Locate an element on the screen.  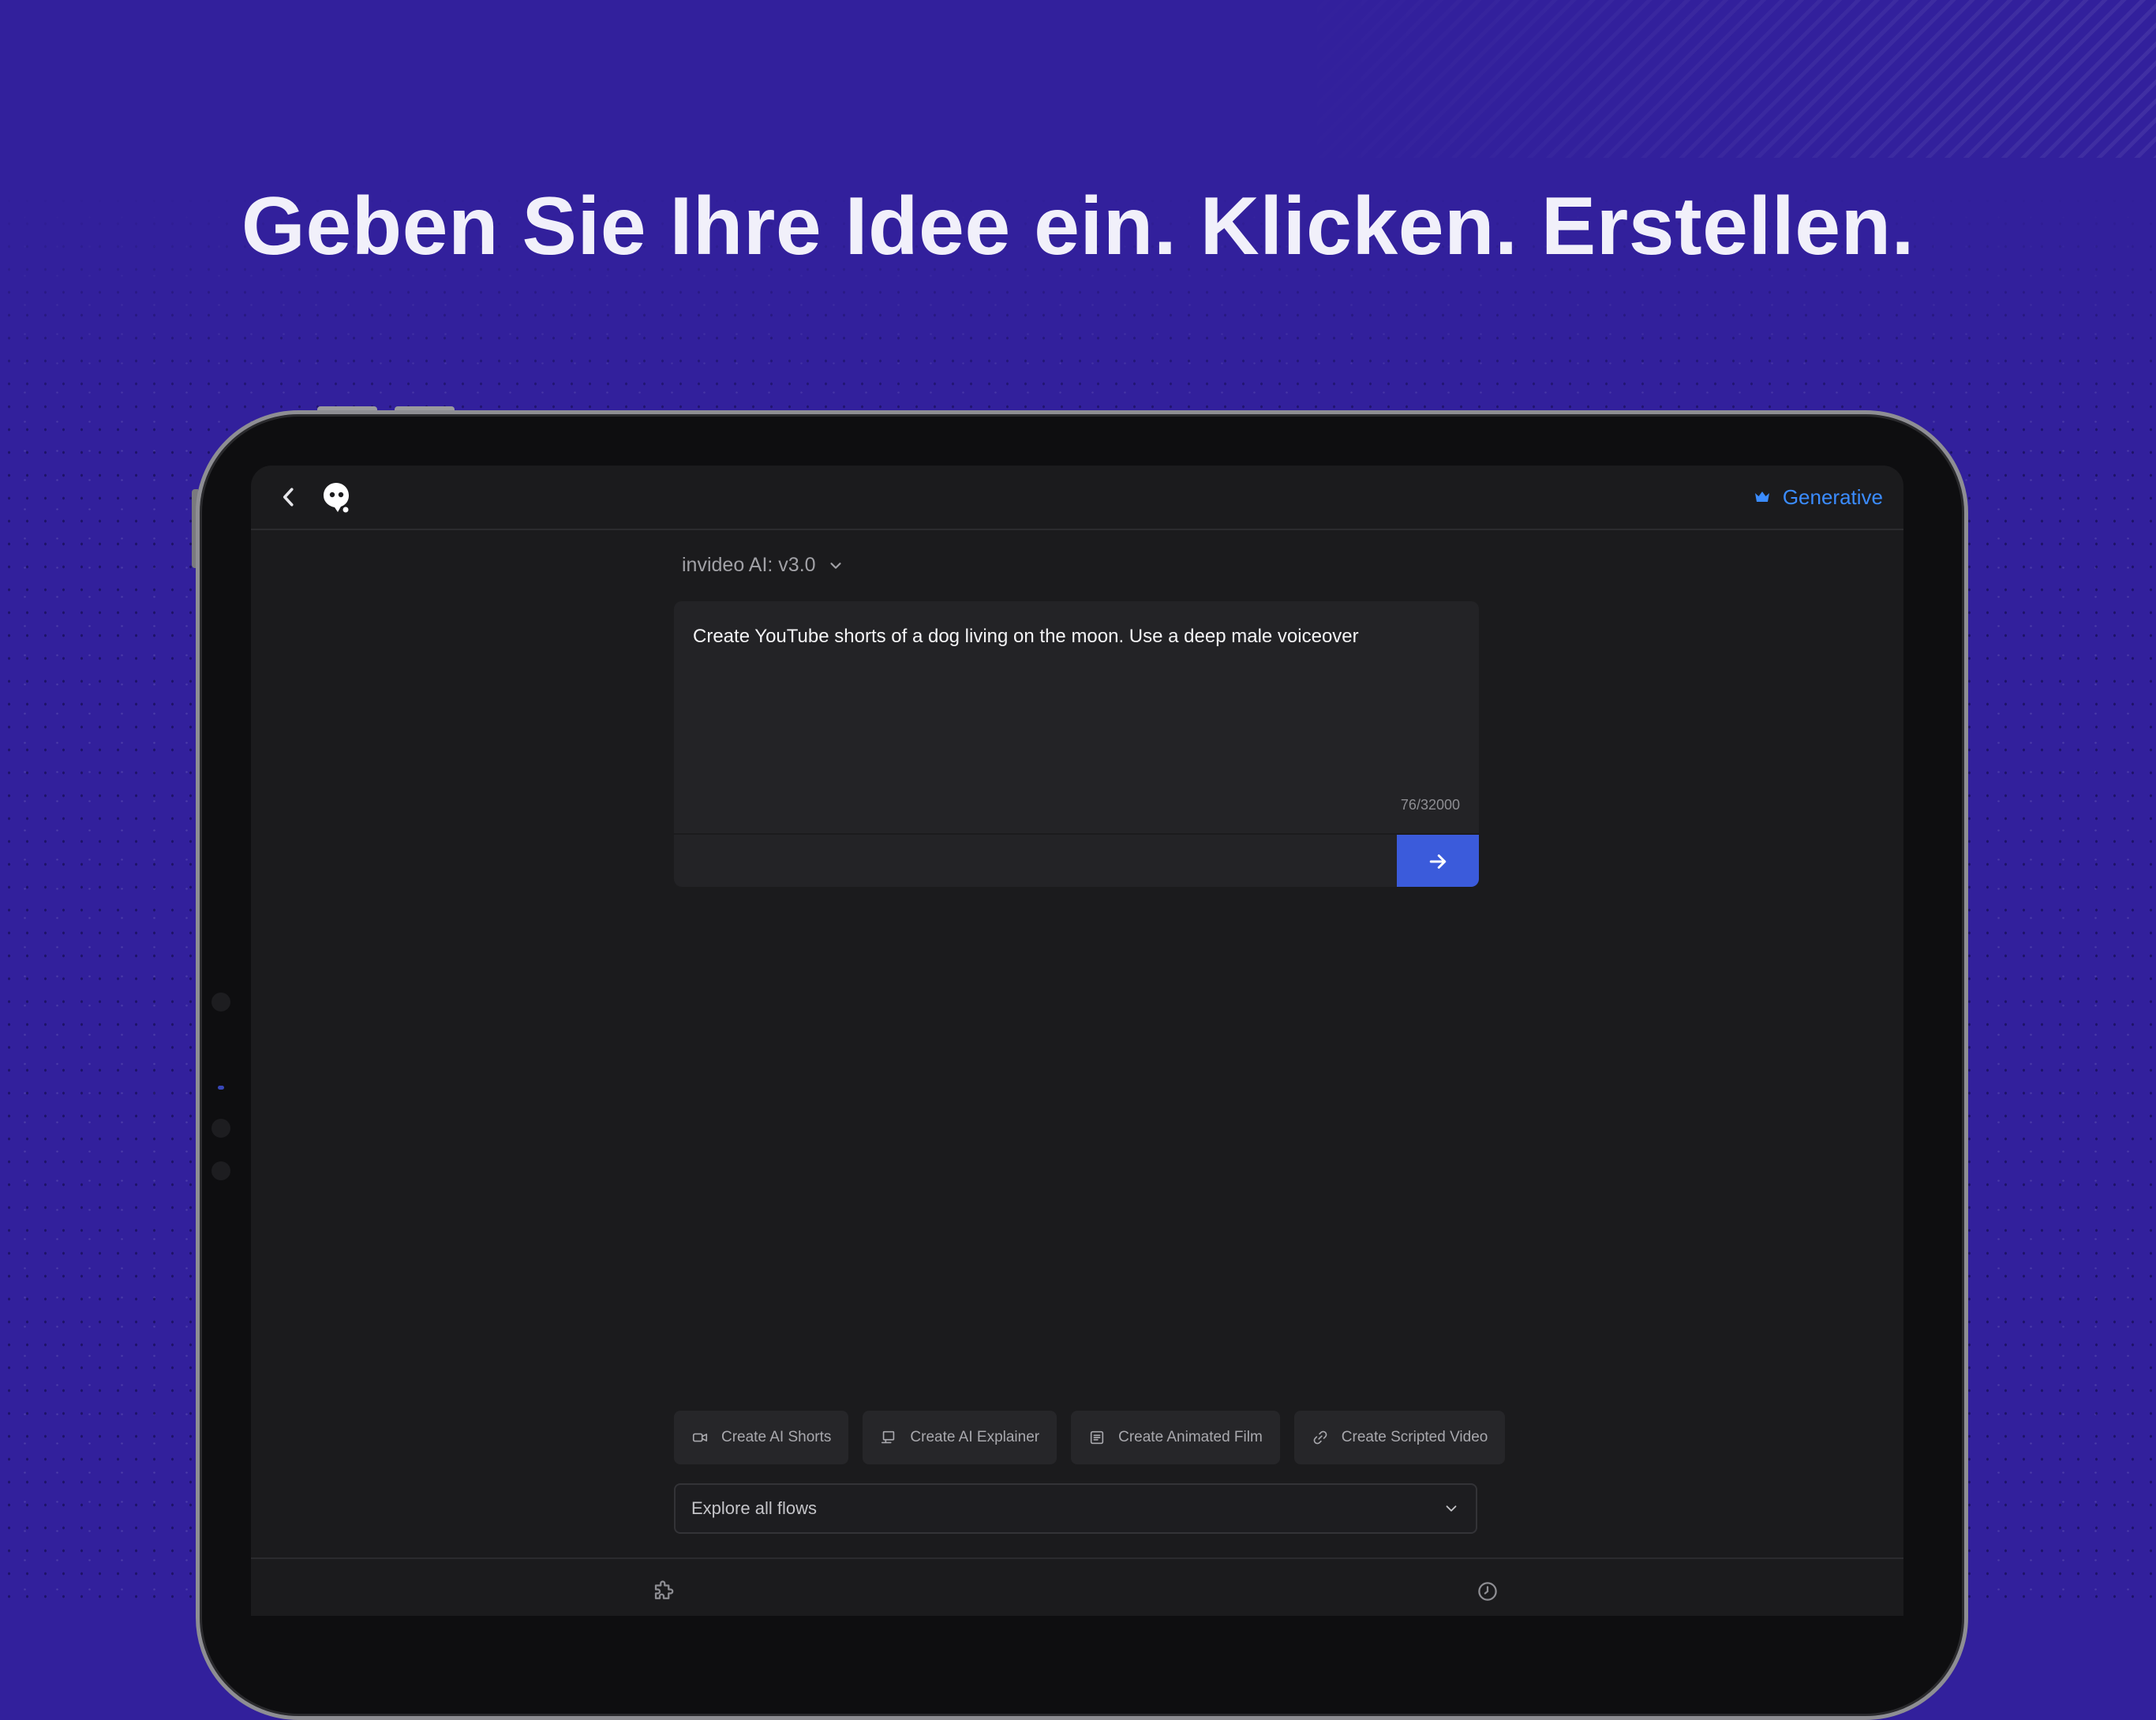
history-button is located at coordinates (1487, 1591).